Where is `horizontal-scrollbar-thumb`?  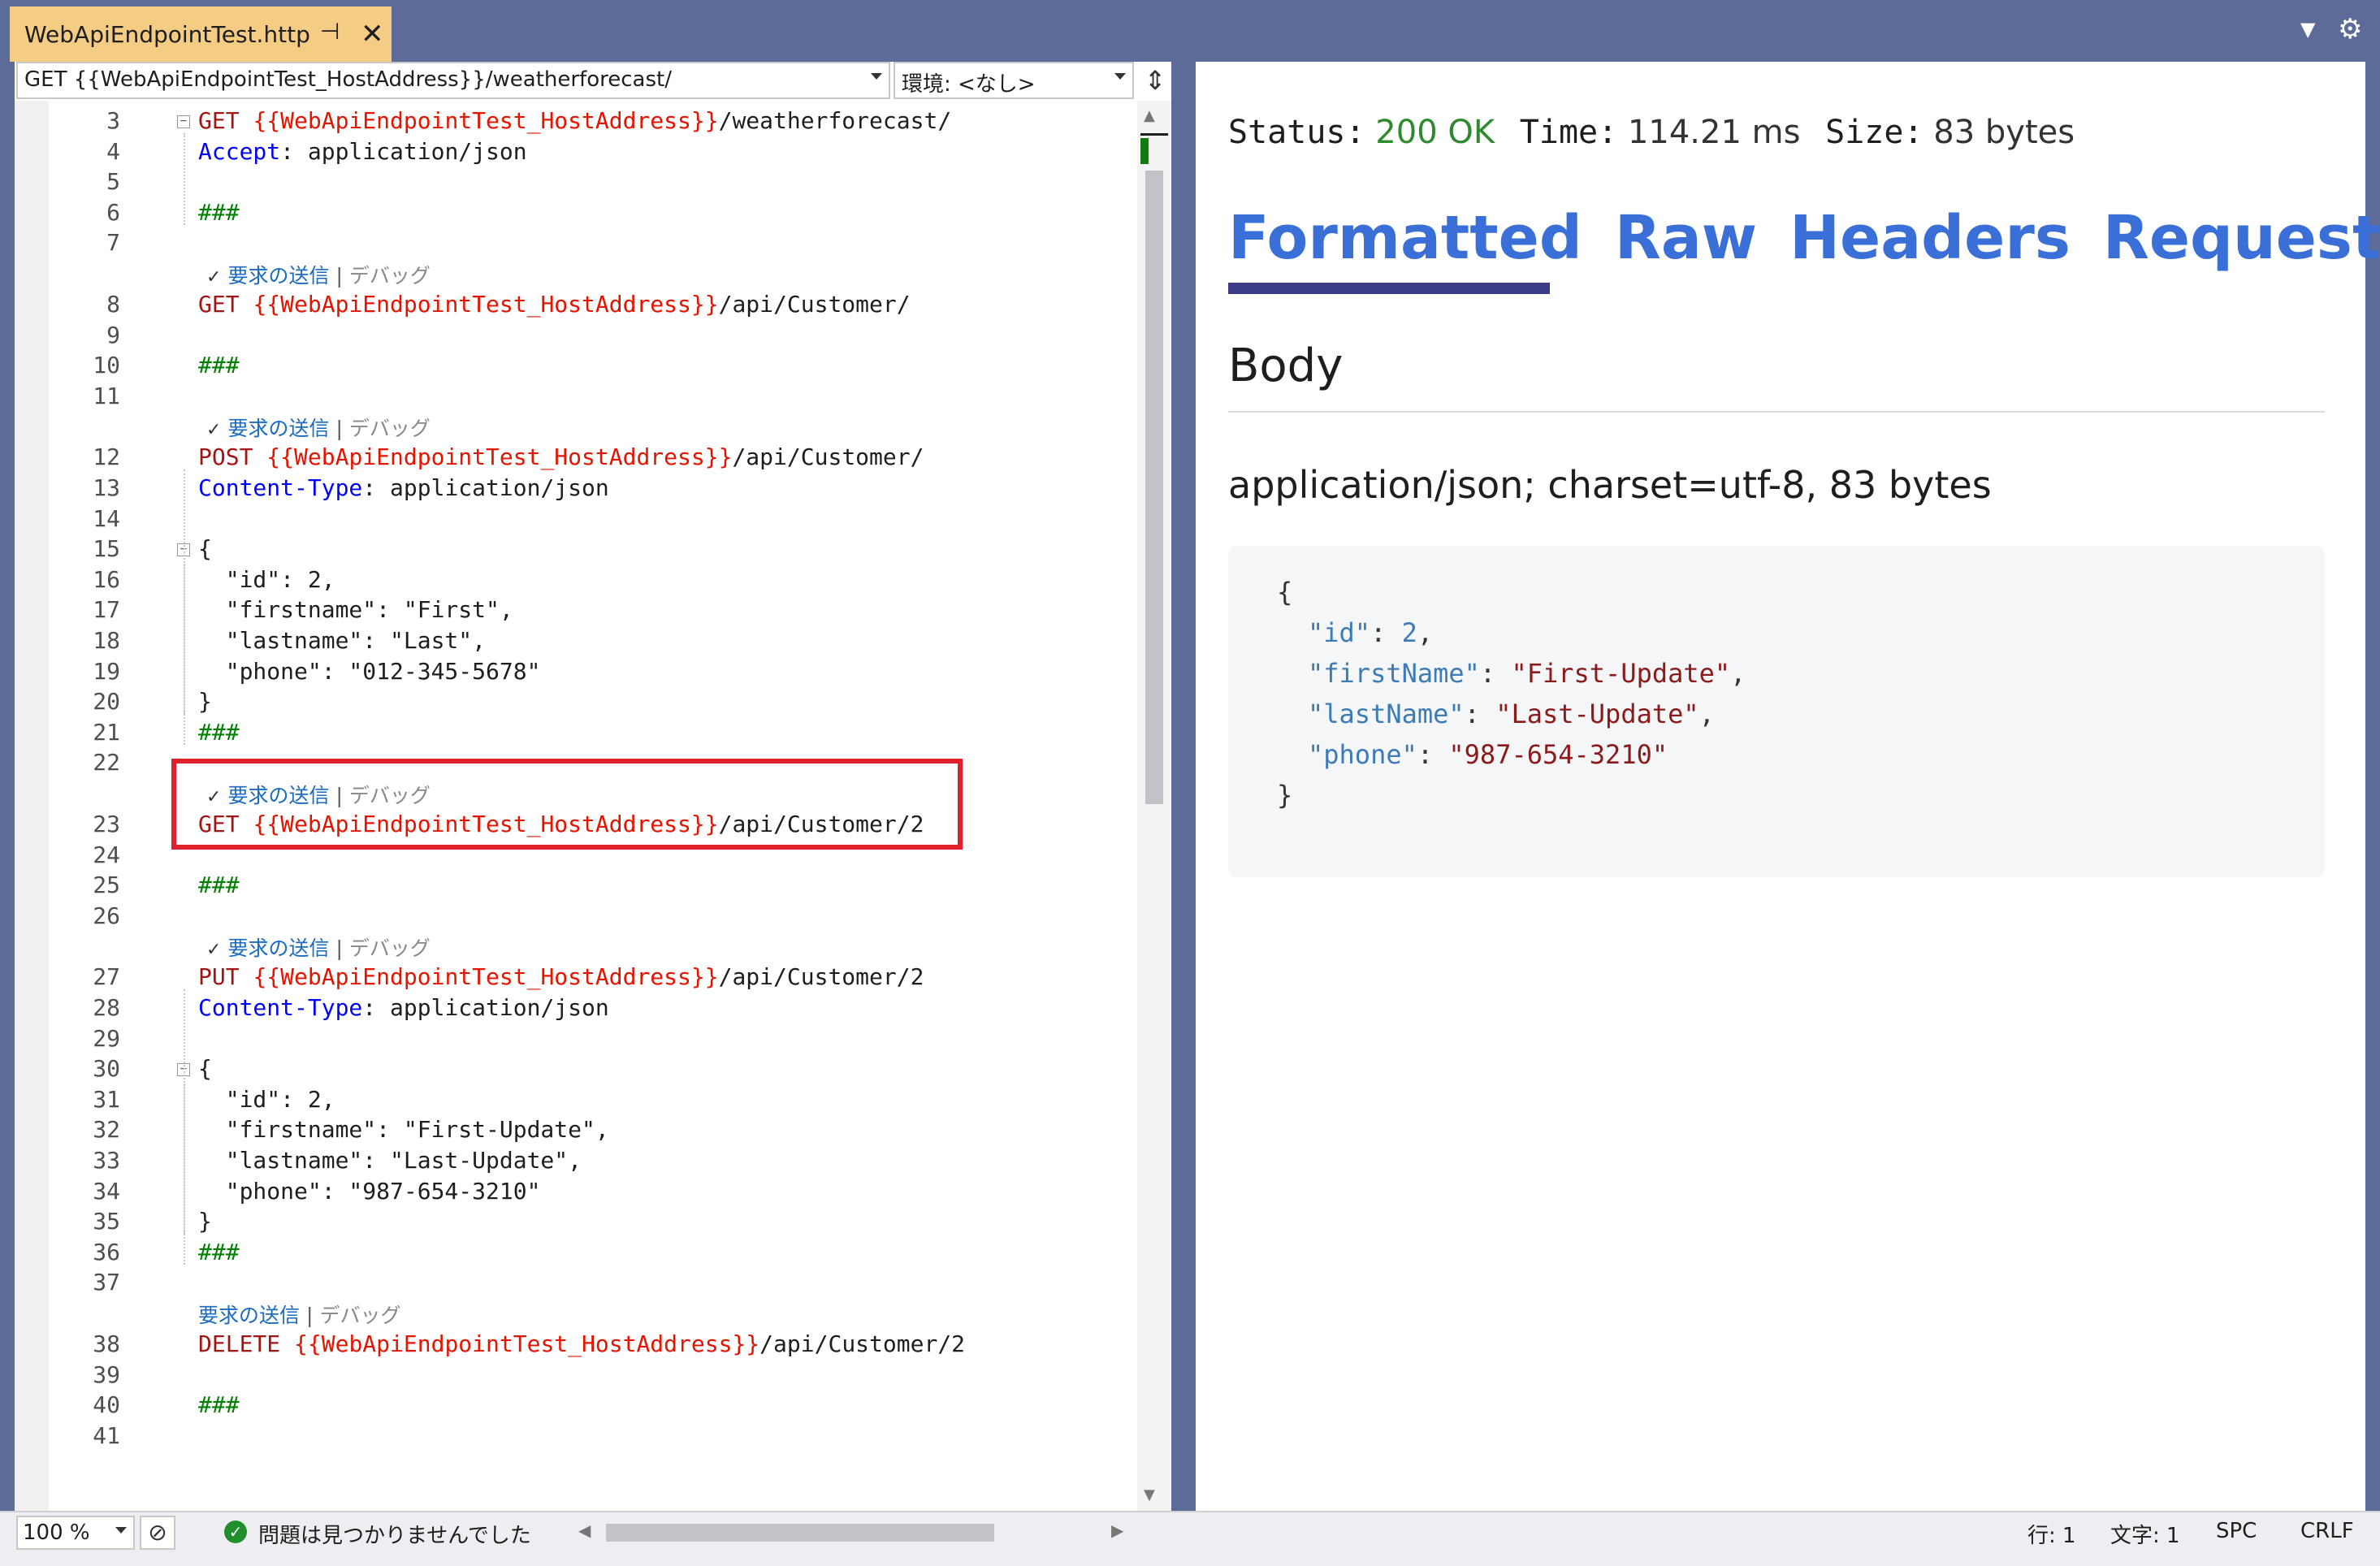 horizontal-scrollbar-thumb is located at coordinates (800, 1533).